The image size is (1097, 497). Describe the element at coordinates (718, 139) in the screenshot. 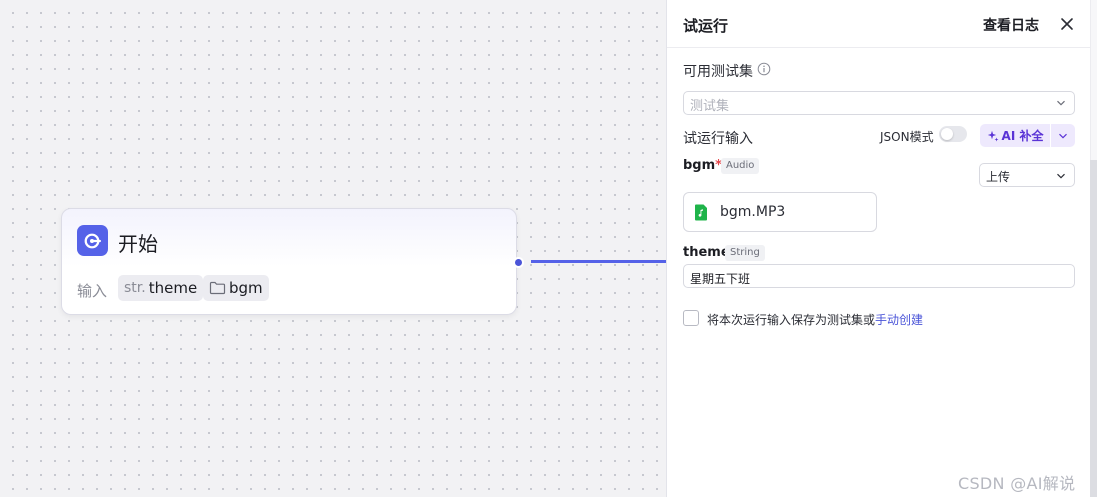

I see `run-input-label: 试运行输入` at that location.